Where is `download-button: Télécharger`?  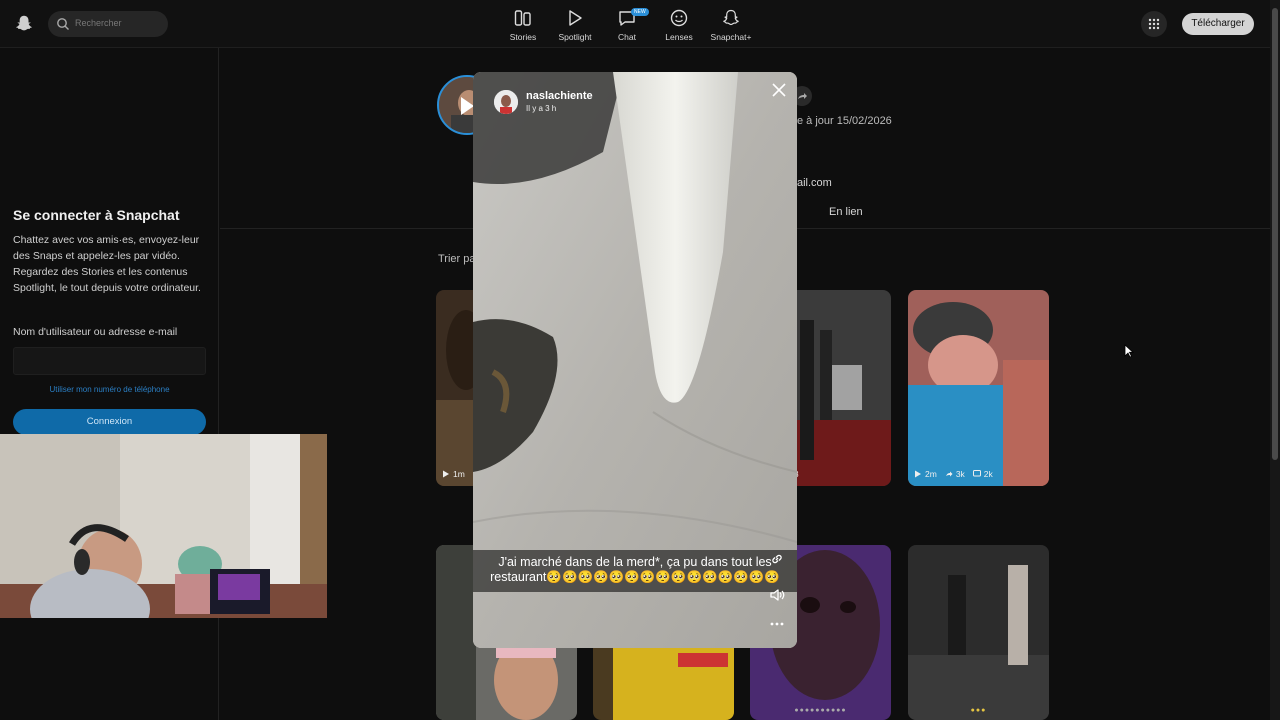 download-button: Télécharger is located at coordinates (1218, 24).